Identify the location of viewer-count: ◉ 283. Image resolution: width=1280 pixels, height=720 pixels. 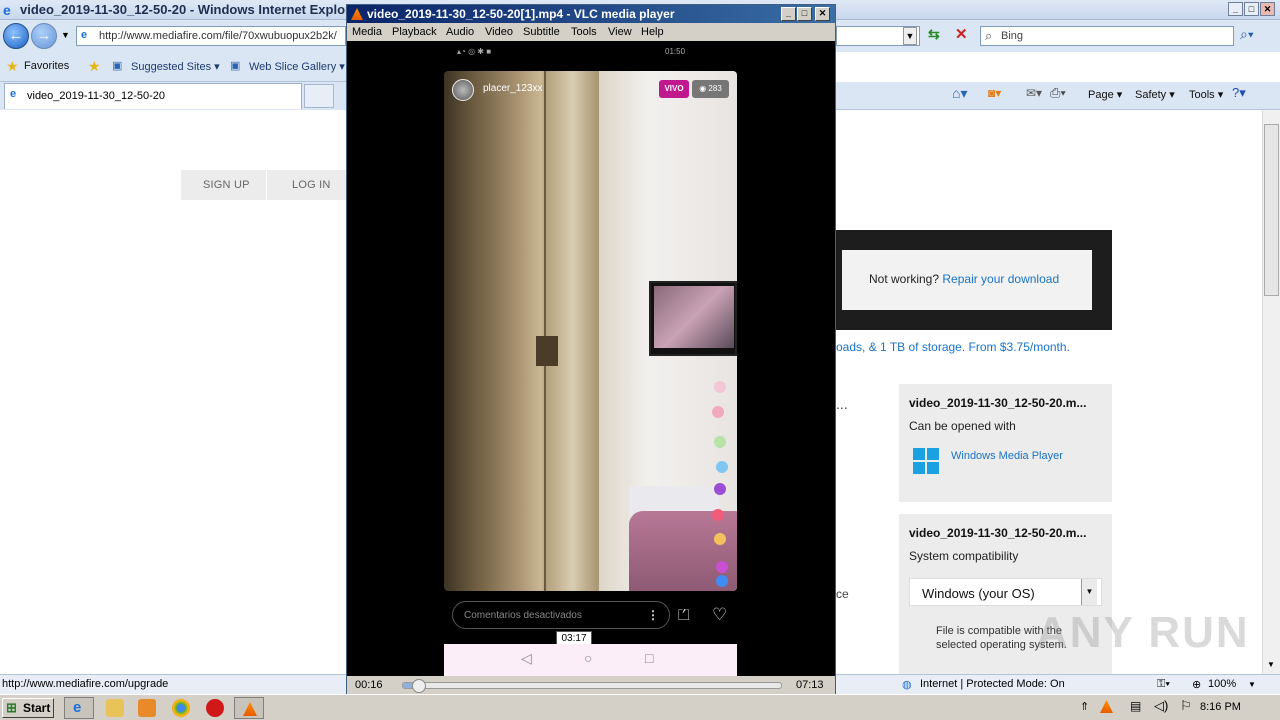
(710, 89).